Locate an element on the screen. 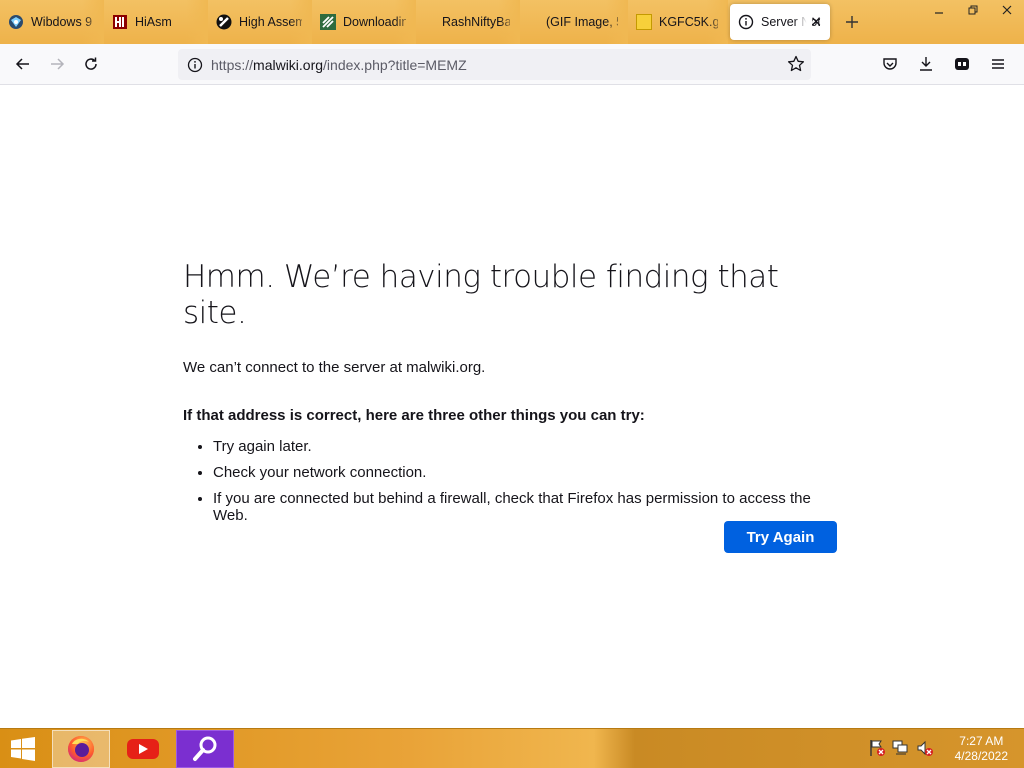  taskbar: 7:27 AM 4/28/2022 is located at coordinates (512, 748).